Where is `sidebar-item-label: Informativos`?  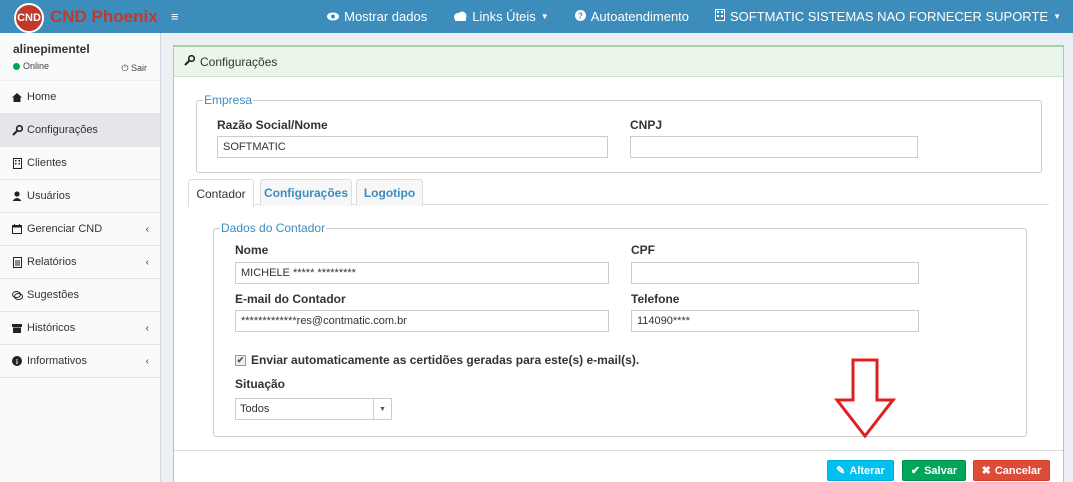 sidebar-item-label: Informativos is located at coordinates (57, 361).